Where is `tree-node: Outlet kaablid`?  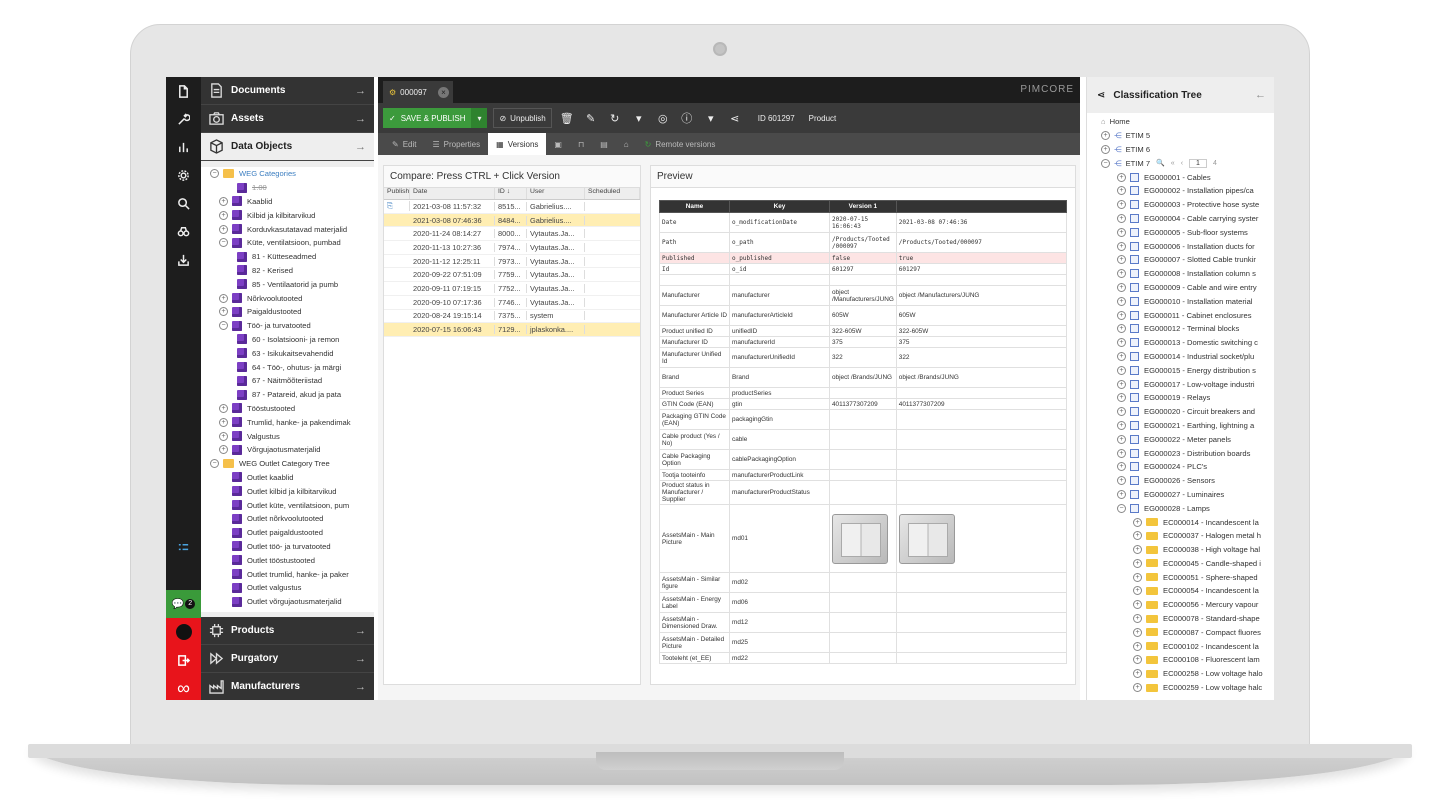
tree-node: Outlet kaablid is located at coordinates (287, 478).